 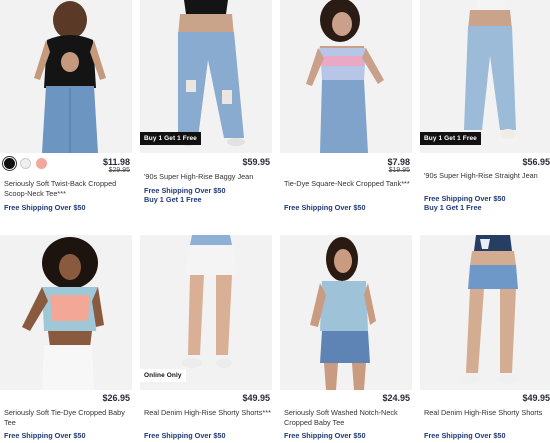 I want to click on product-price: $24.95, so click(x=396, y=398).